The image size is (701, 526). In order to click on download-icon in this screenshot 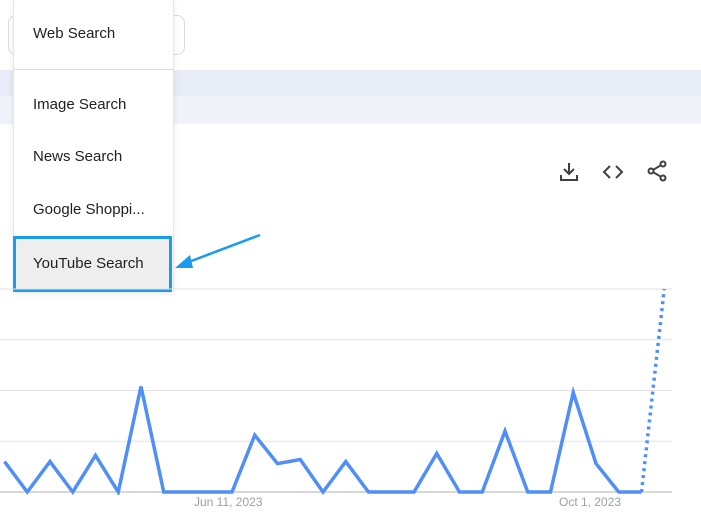, I will do `click(569, 172)`.